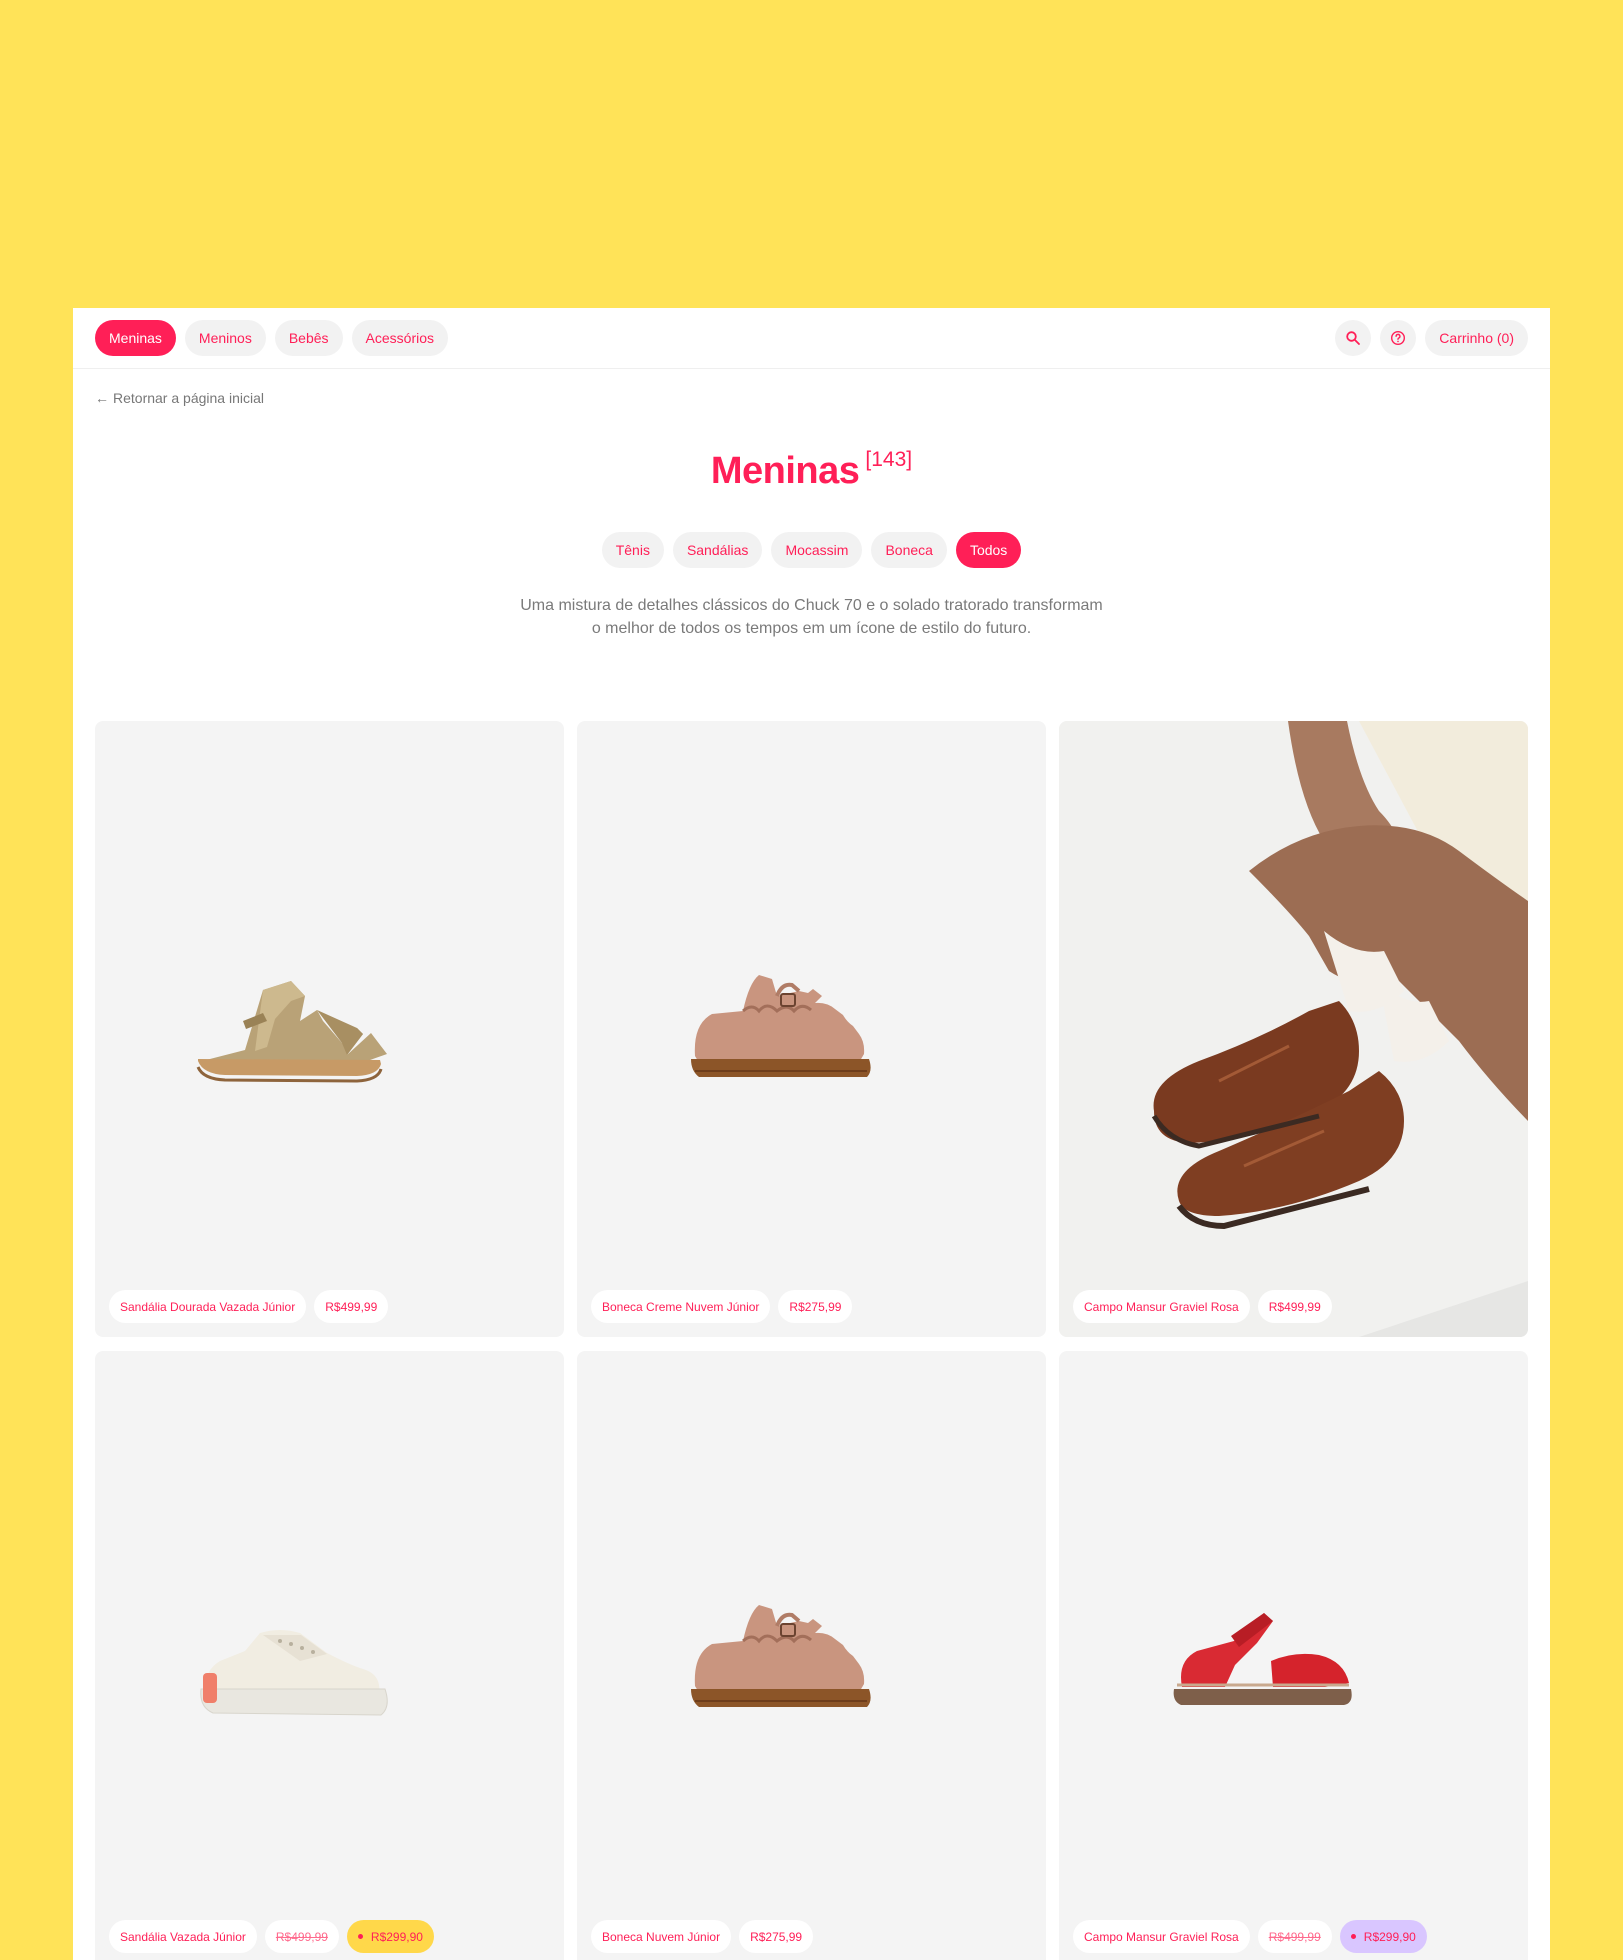 This screenshot has height=1960, width=1623. I want to click on arrow-left-icon: ←, so click(102, 398).